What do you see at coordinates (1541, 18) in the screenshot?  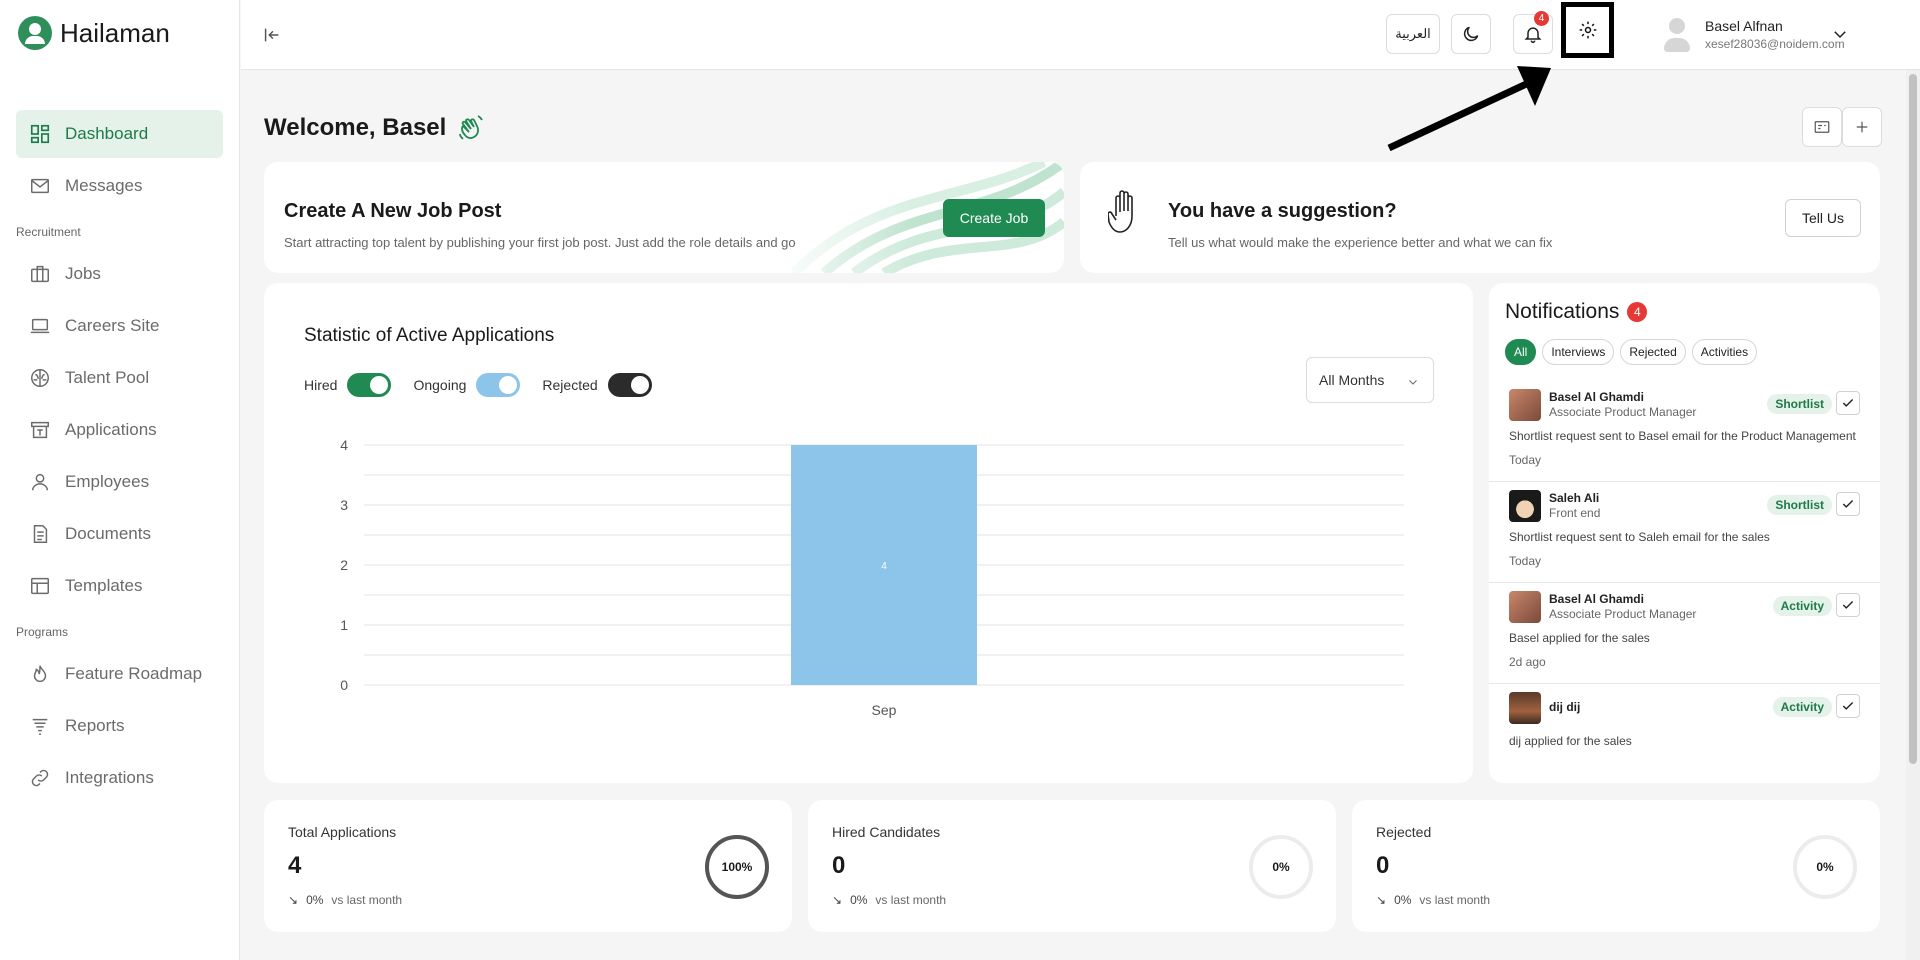 I see `notification-count-badge: 4` at bounding box center [1541, 18].